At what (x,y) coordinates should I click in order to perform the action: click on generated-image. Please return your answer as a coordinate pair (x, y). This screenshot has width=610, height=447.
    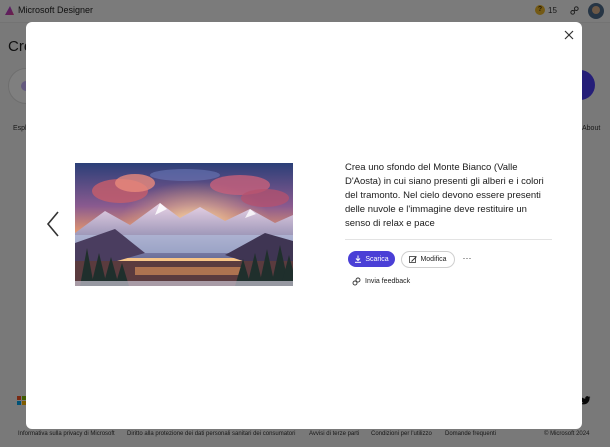
    Looking at the image, I should click on (184, 224).